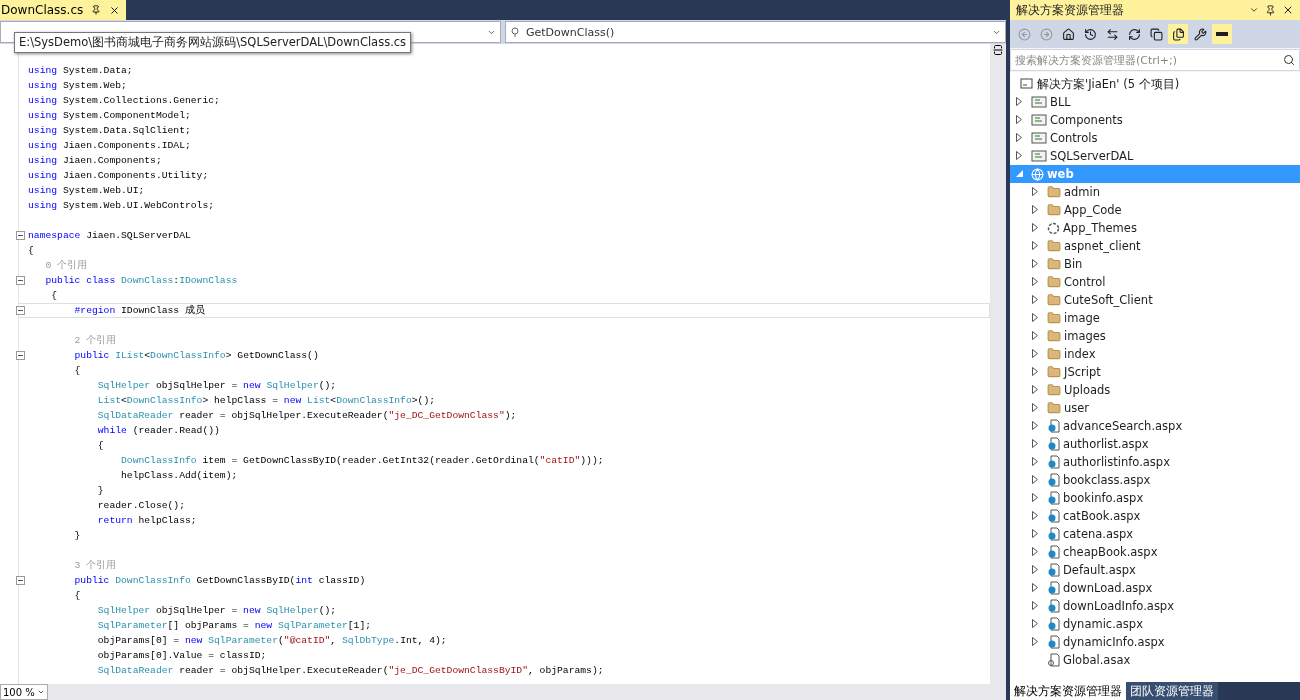 Image resolution: width=1300 pixels, height=700 pixels. Describe the element at coordinates (146, 520) in the screenshot. I see `code-line: return helpClass;` at that location.